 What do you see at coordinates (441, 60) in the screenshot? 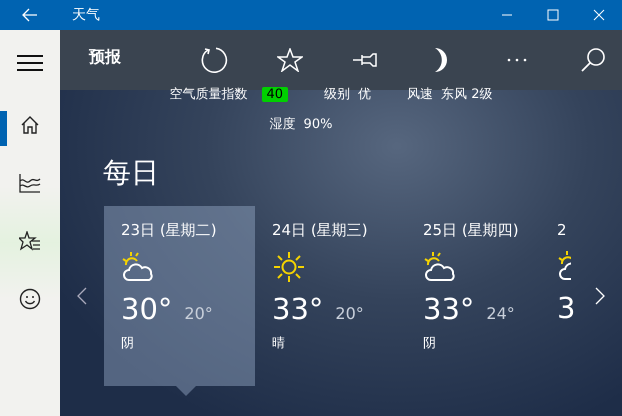
I see `moon-icon` at bounding box center [441, 60].